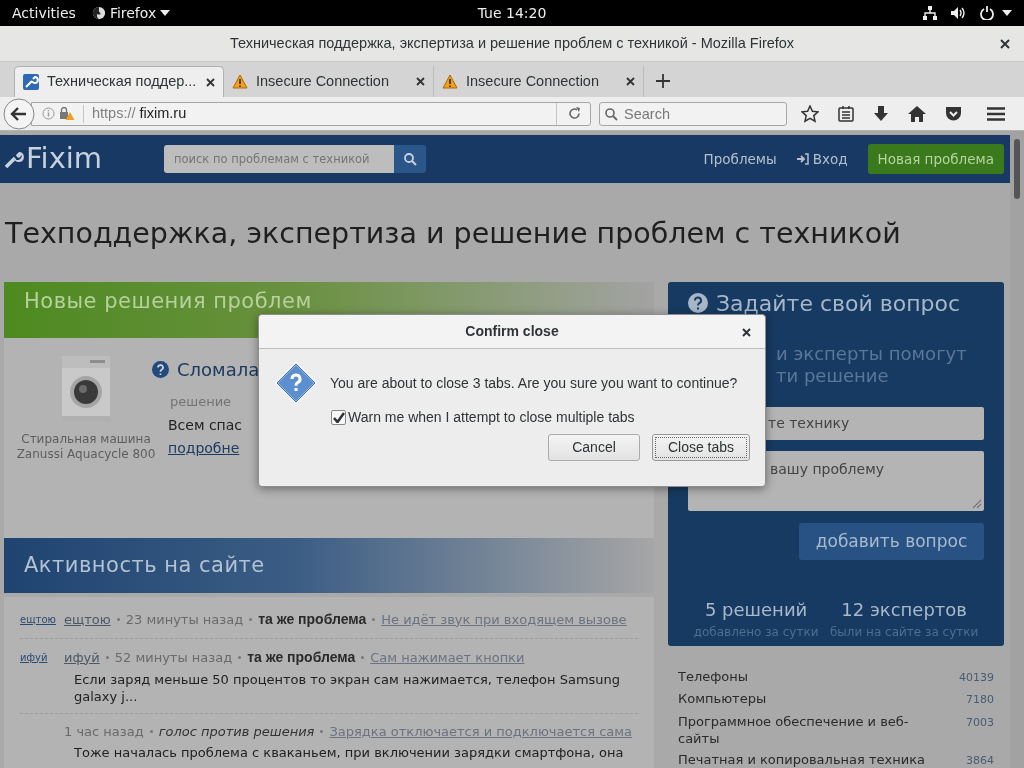 This screenshot has height=768, width=1024. Describe the element at coordinates (838, 303) in the screenshot. I see `panel-title: Задайте свой вопрос` at that location.